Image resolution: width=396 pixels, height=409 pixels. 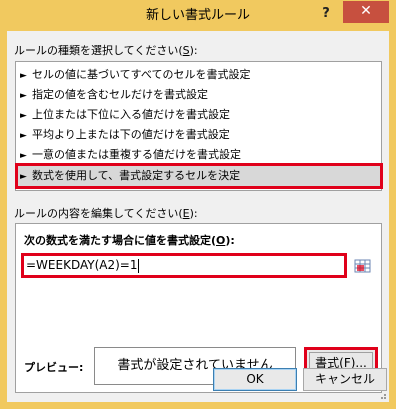 What do you see at coordinates (382, 395) in the screenshot?
I see `resize-grip-icon` at bounding box center [382, 395].